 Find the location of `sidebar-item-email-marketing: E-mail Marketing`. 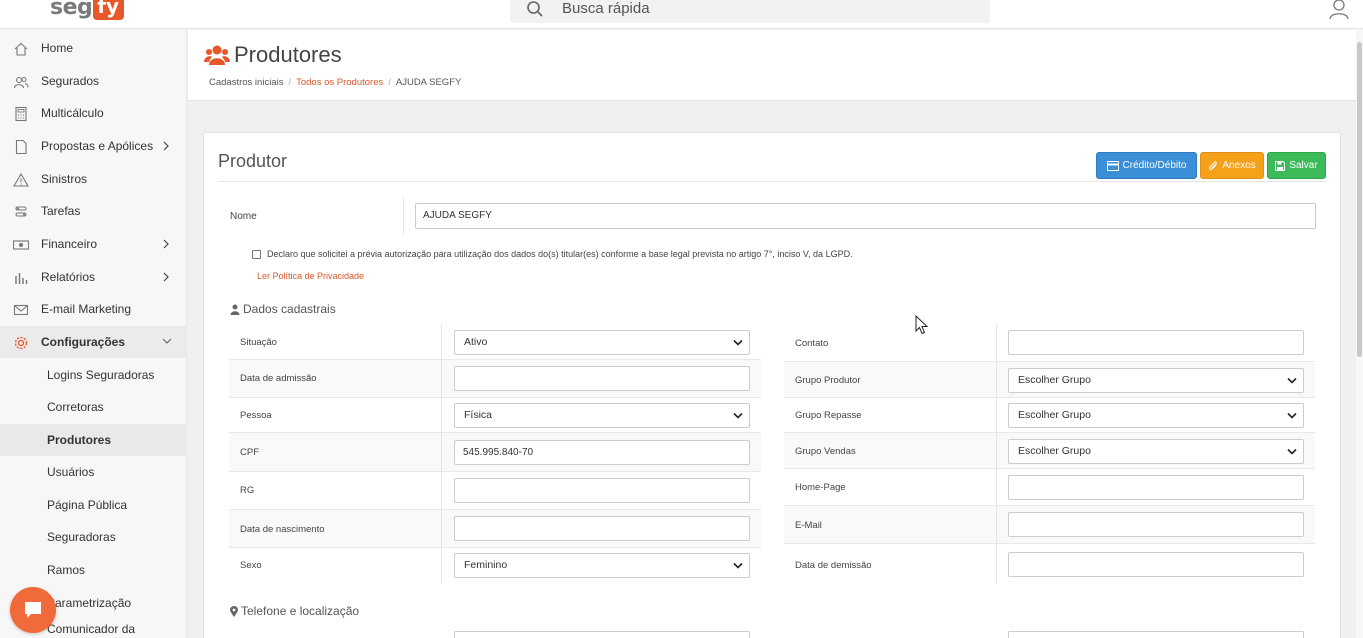

sidebar-item-email-marketing: E-mail Marketing is located at coordinates (93, 309).